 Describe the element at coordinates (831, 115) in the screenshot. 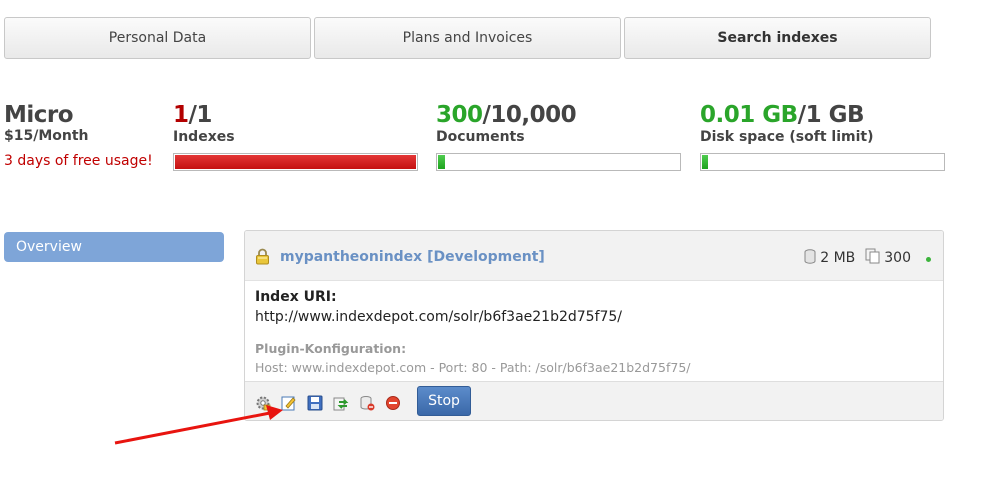

I see `disk-total: /1 GB` at that location.